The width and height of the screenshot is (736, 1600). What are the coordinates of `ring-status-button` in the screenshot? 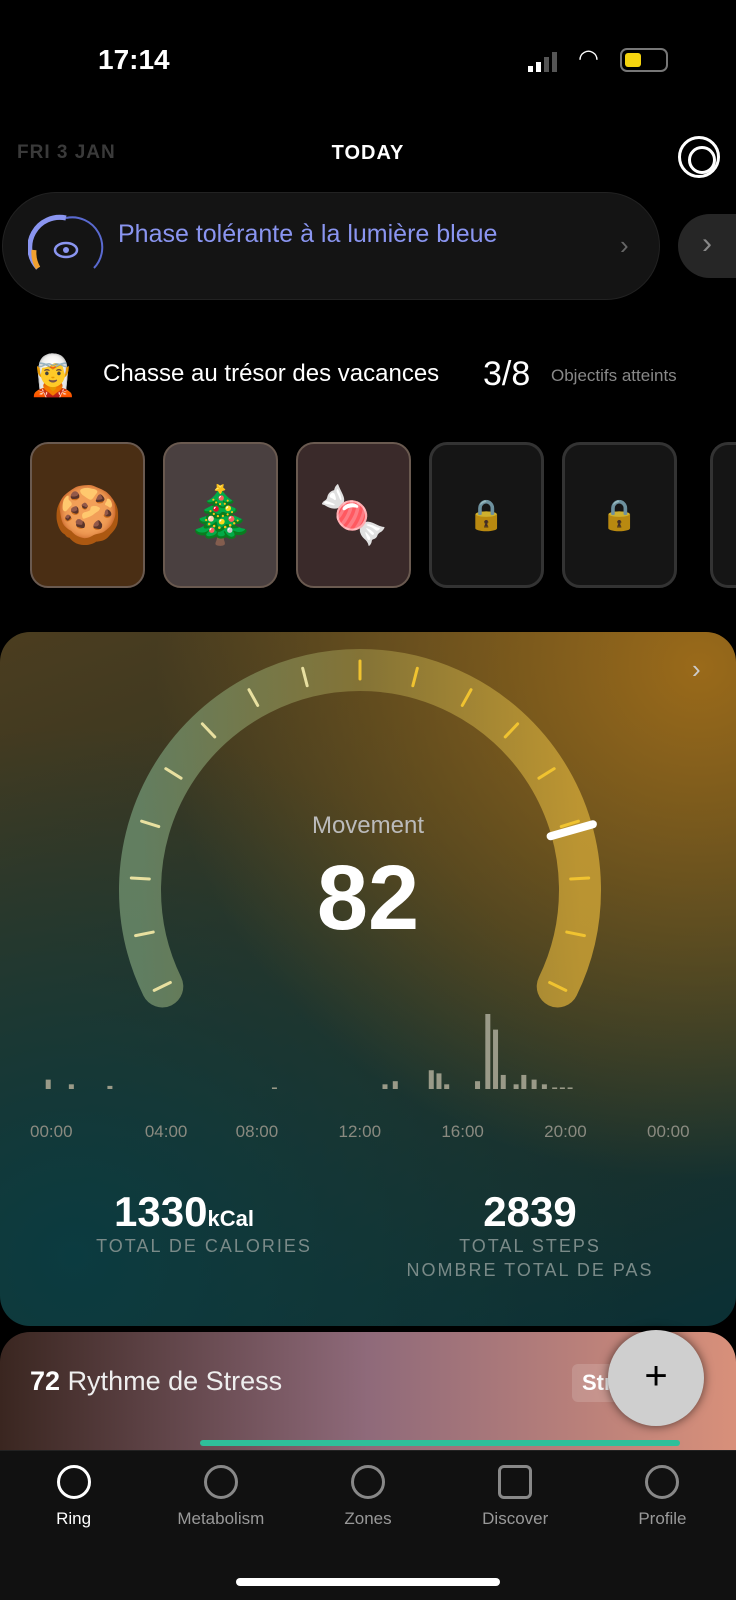 It's located at (699, 157).